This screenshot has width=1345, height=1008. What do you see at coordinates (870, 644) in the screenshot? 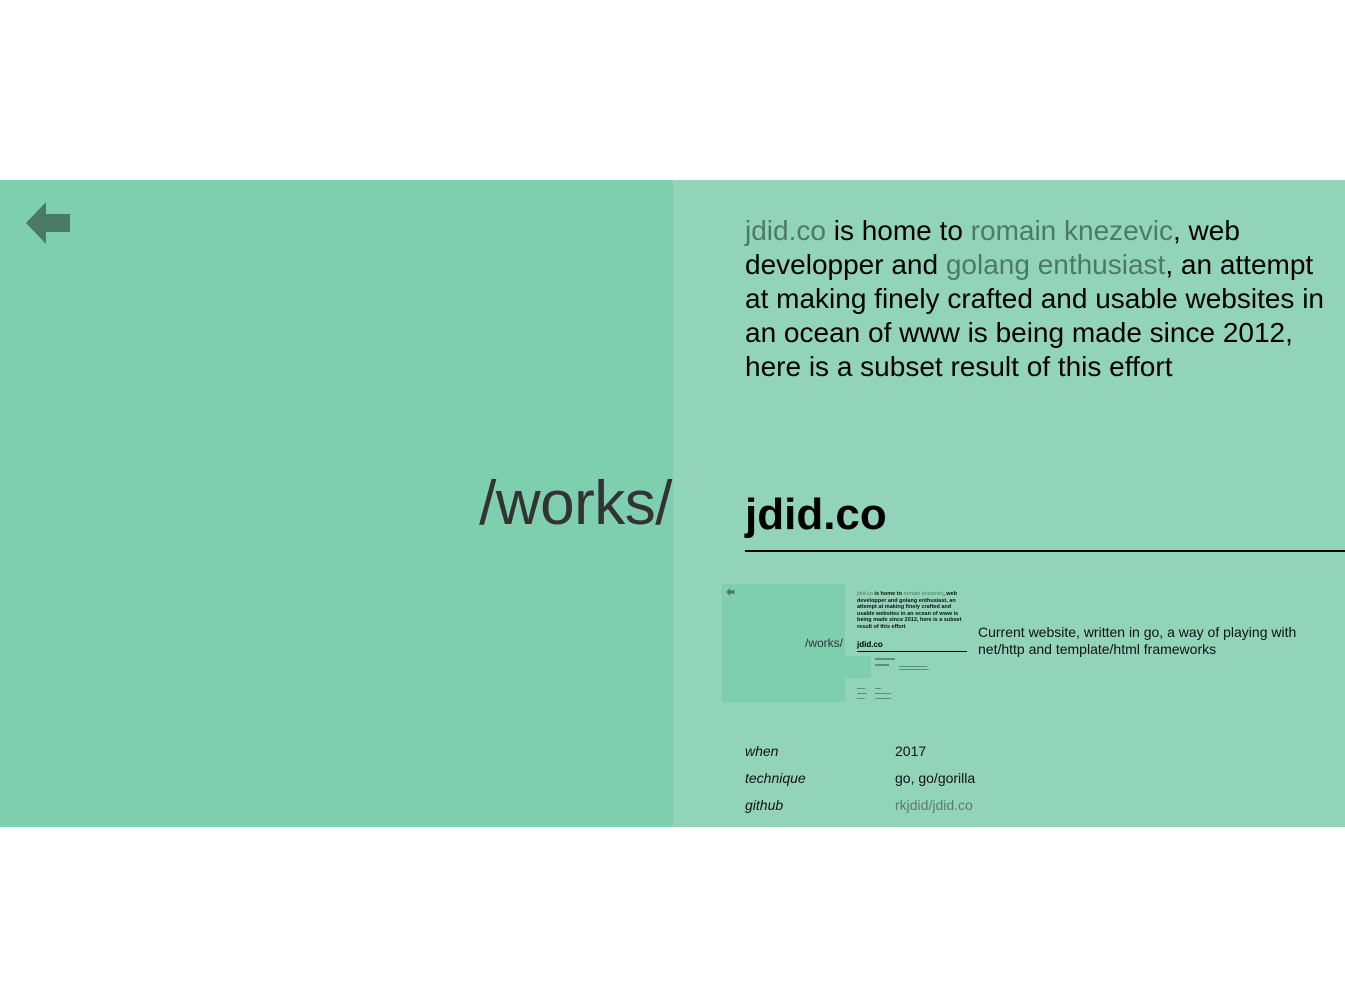
I see `thumbnail-project-title: jdid.co` at bounding box center [870, 644].